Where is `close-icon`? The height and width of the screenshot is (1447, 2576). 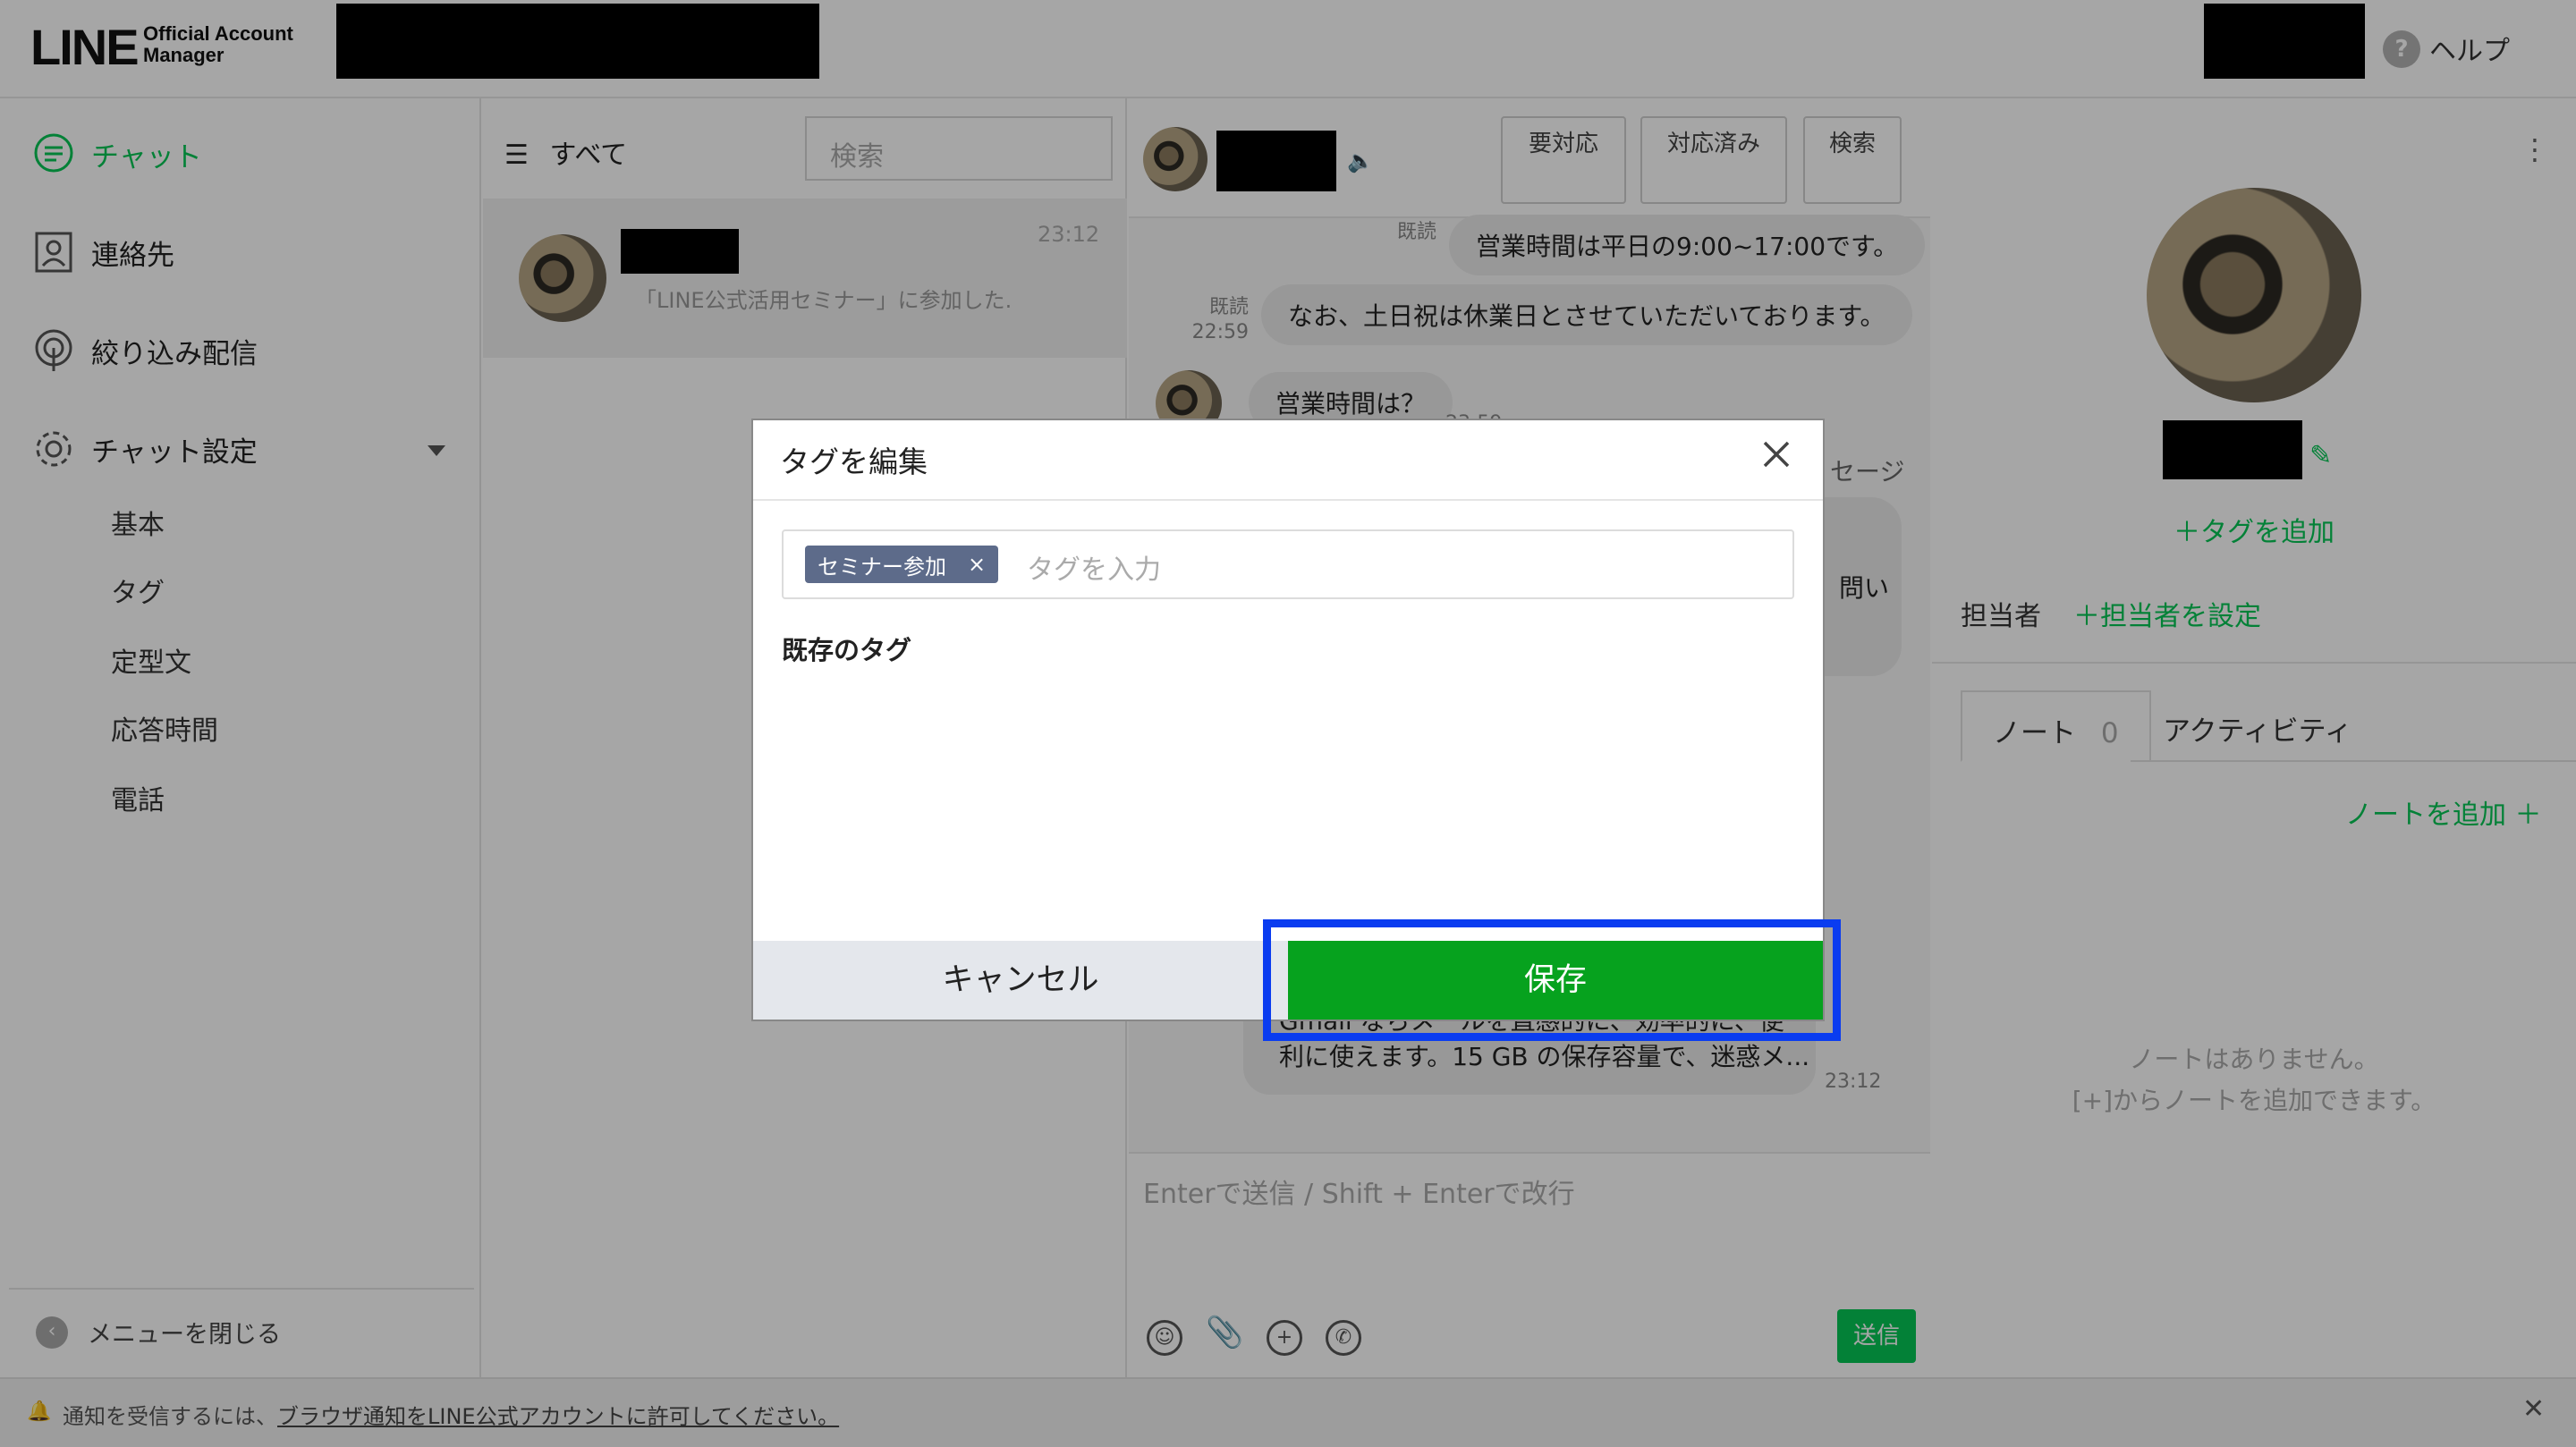 close-icon is located at coordinates (1776, 454).